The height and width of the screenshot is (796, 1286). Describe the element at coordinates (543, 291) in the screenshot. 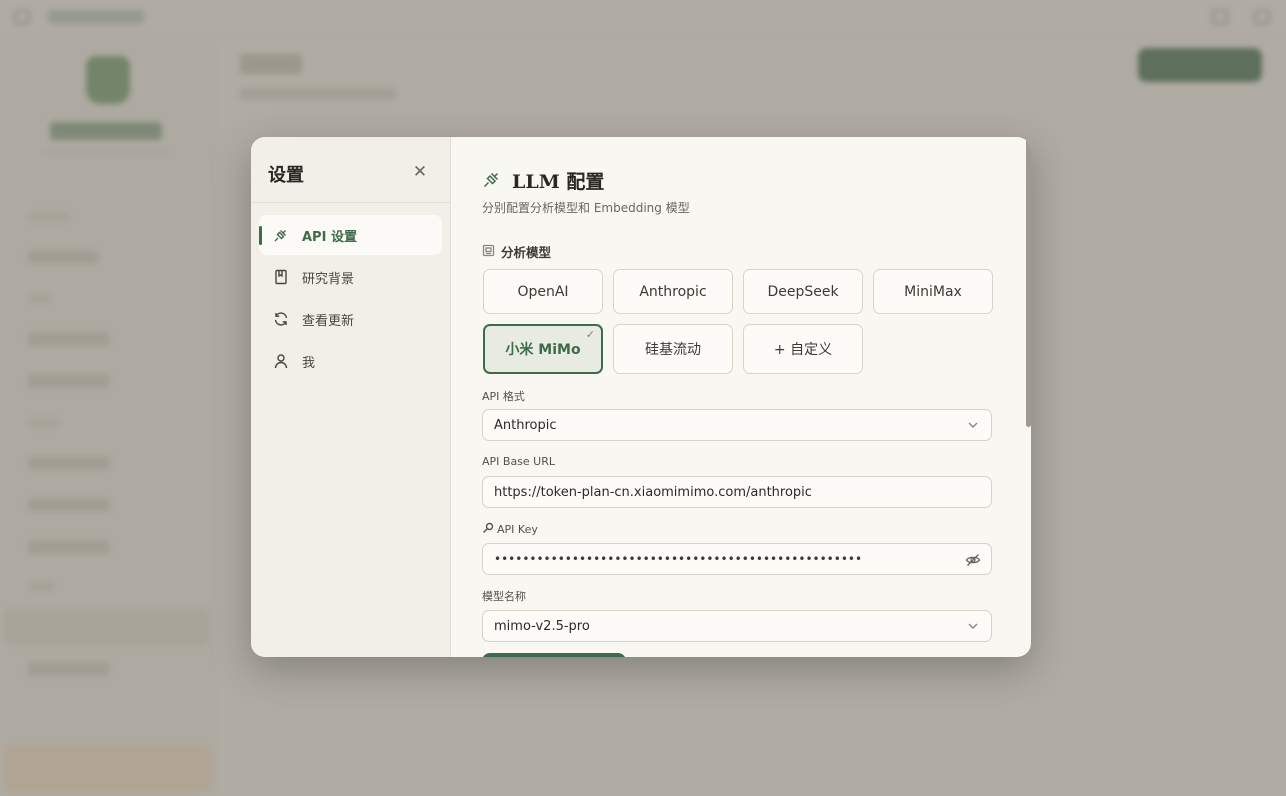

I see `provider-openai: OpenAI` at that location.